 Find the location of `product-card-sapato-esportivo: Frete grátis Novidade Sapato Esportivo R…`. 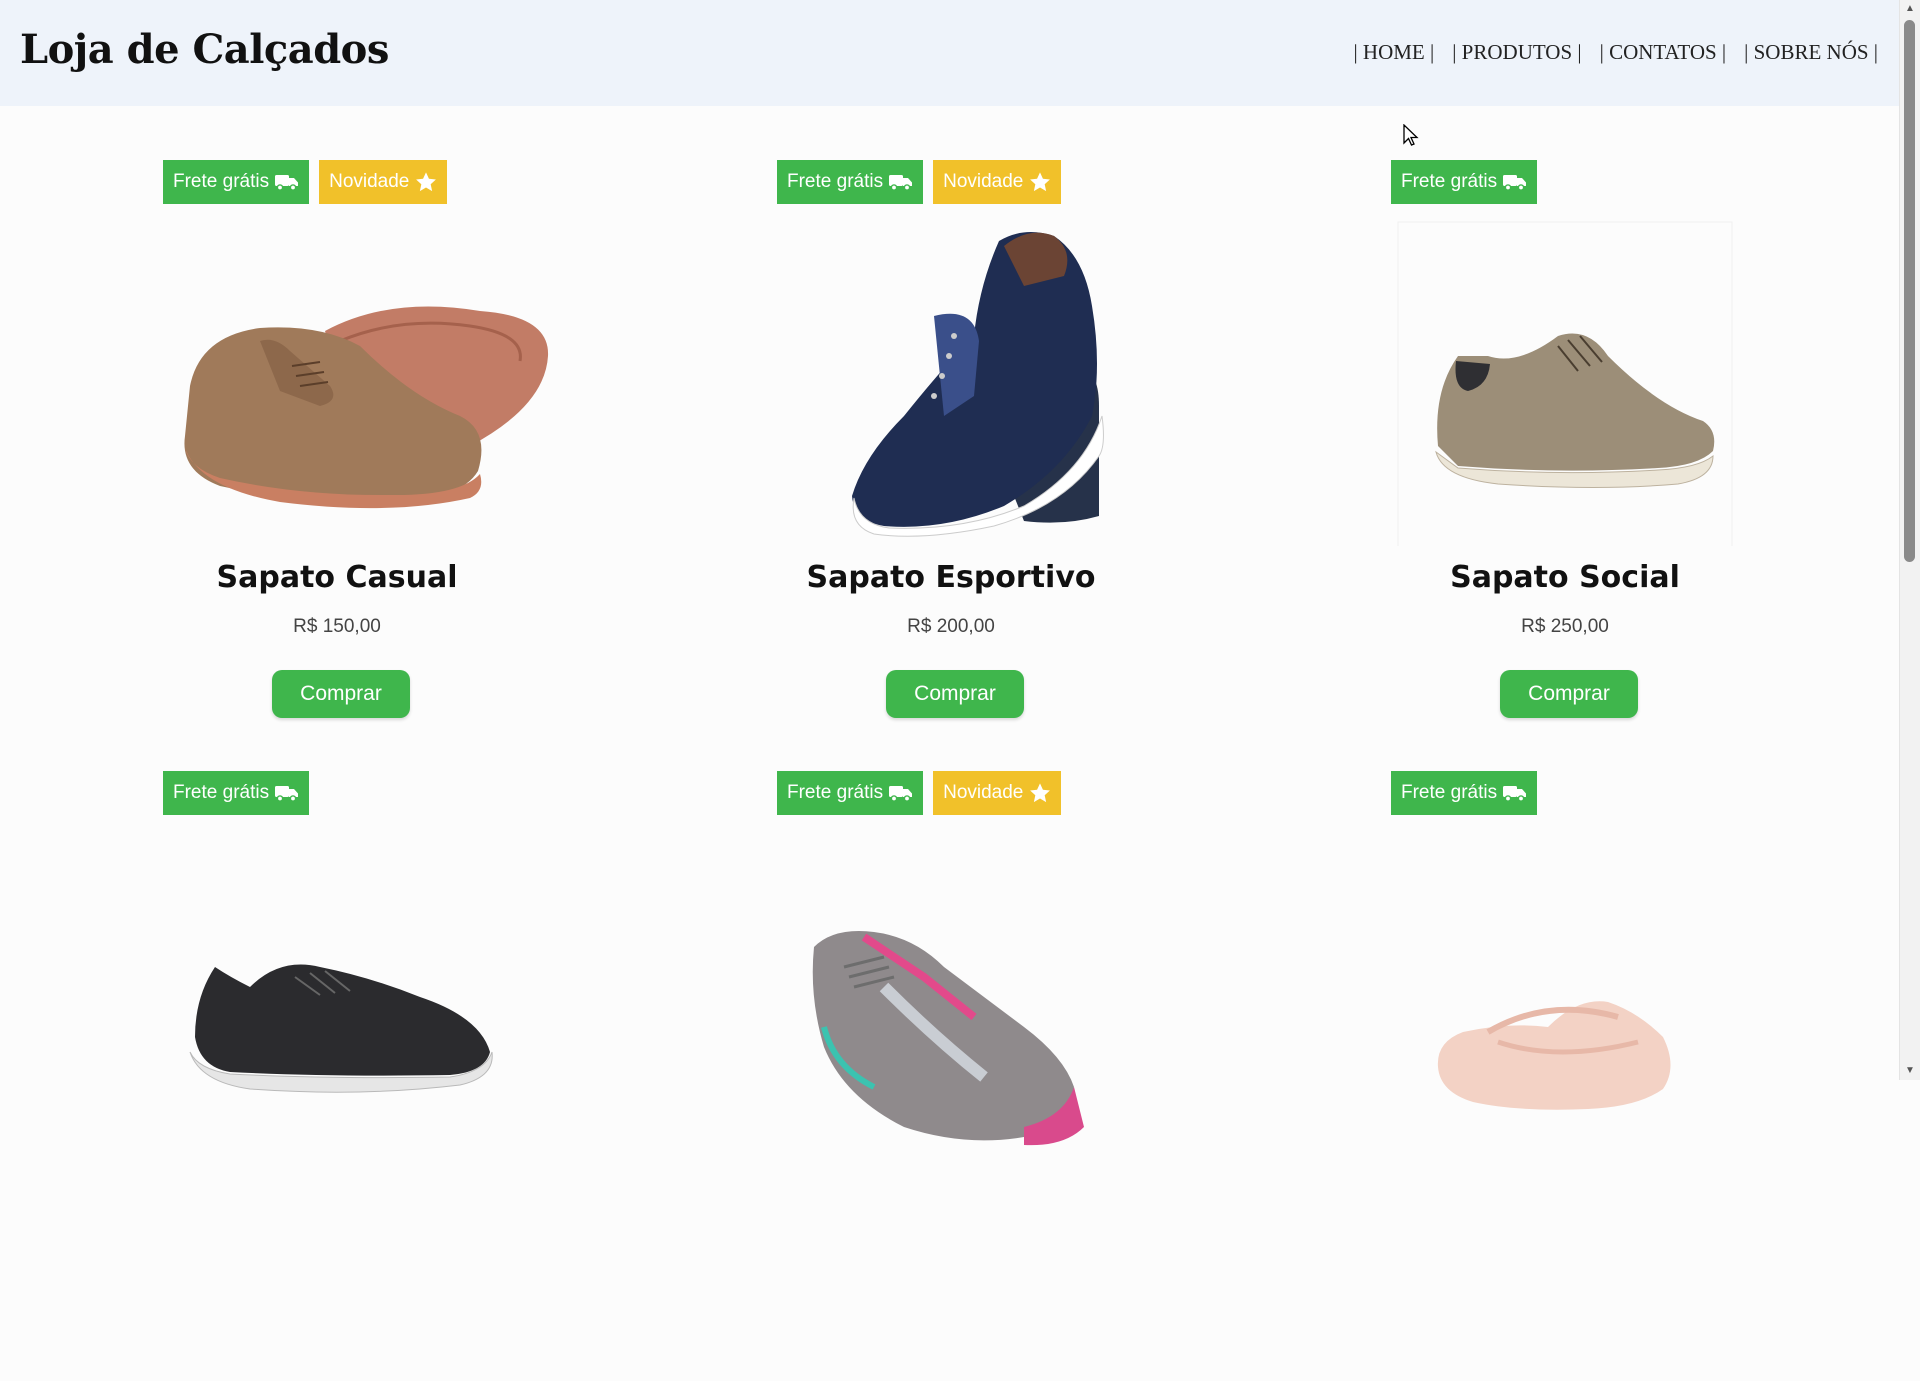

product-card-sapato-esportivo: Frete grátis Novidade Sapato Esportivo R… is located at coordinates (951, 465).